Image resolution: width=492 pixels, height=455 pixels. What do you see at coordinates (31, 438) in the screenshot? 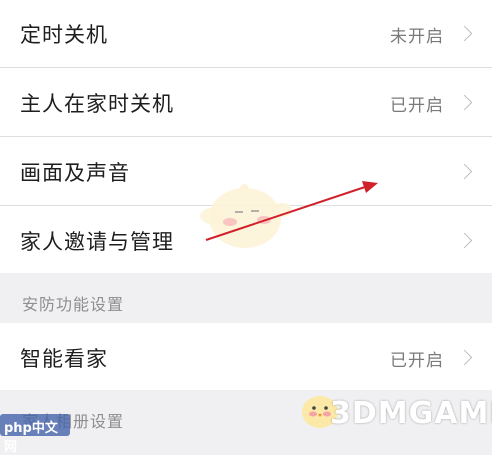
I see `php-watermark-text: php中文网` at bounding box center [31, 438].